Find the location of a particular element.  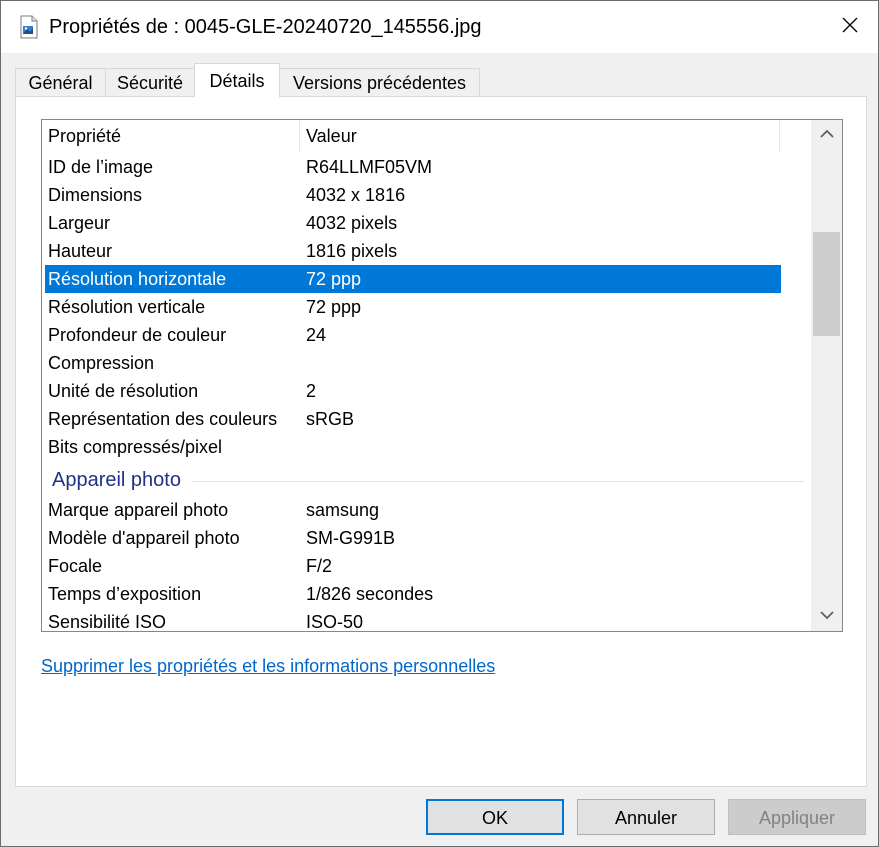

list-item: Dimensions 4032 x 1816 is located at coordinates (413, 195).